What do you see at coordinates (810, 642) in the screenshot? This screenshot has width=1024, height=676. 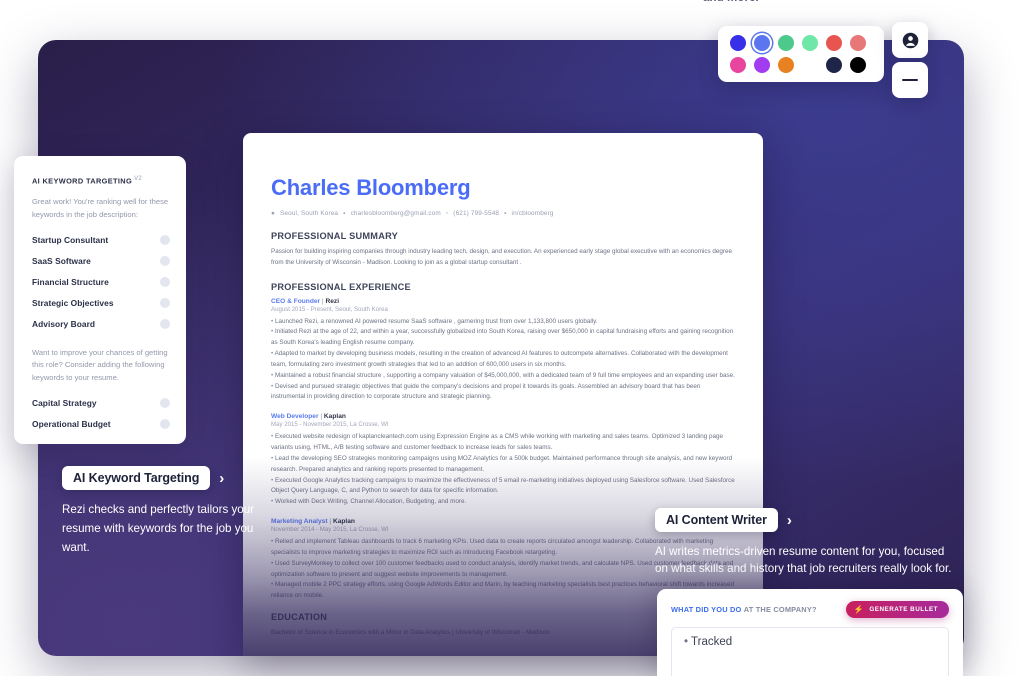 I see `bullet-value: Tracked` at bounding box center [810, 642].